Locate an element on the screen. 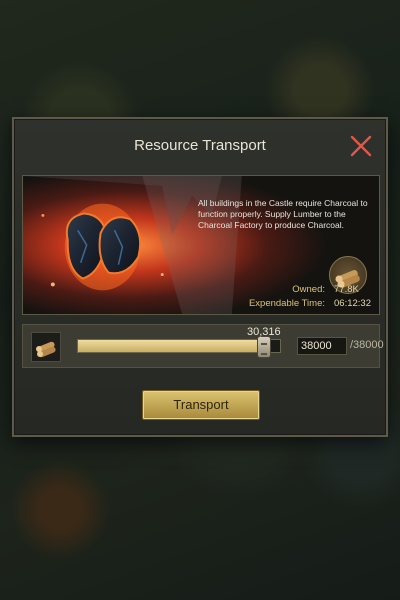  amount-slider-row: 30,316 /38000 is located at coordinates (203, 346).